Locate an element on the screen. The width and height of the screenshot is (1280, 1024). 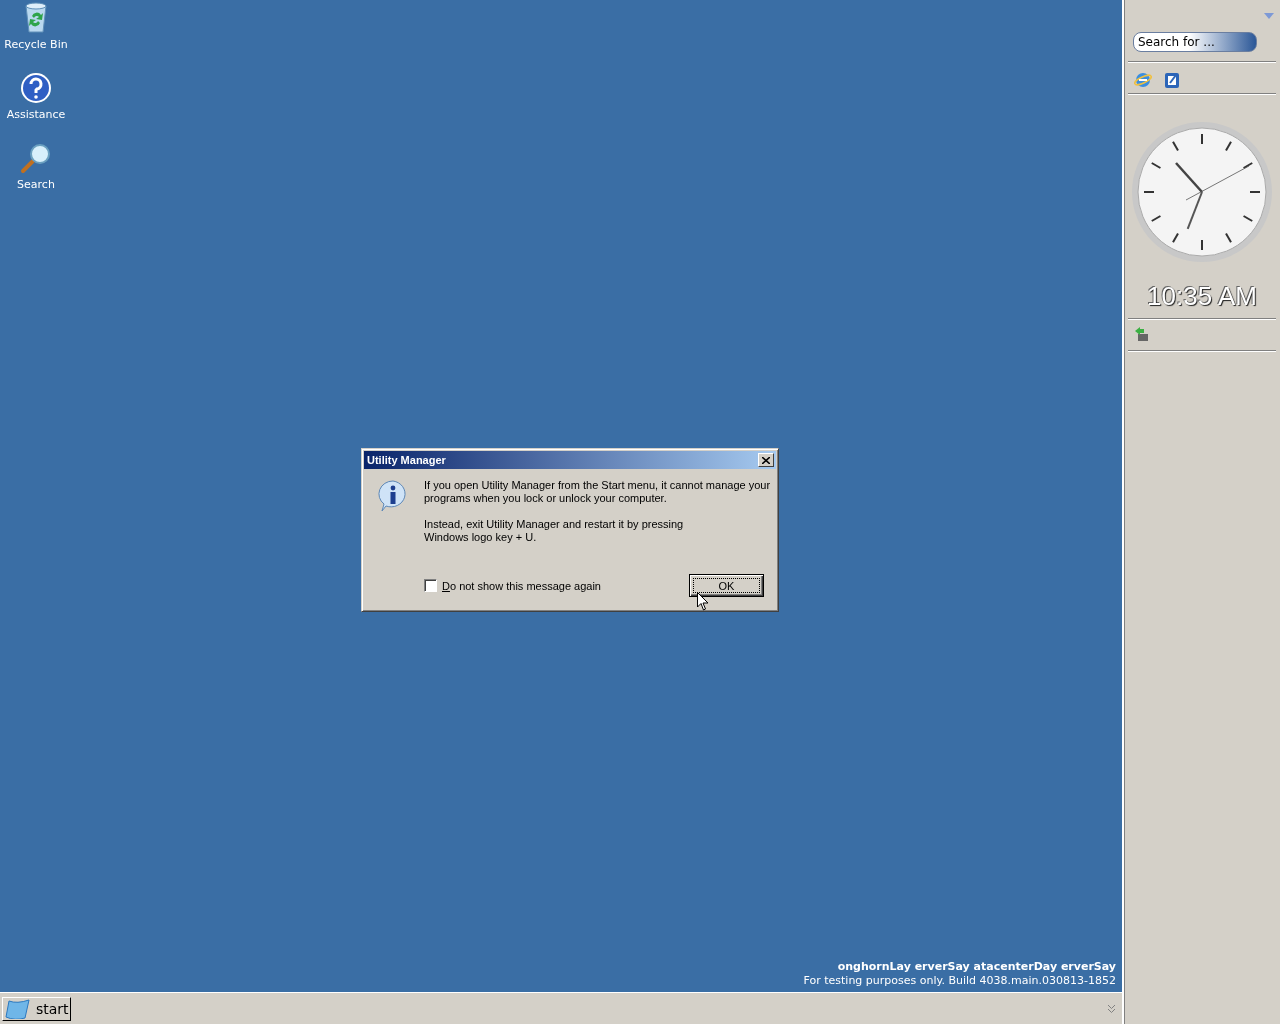
search-icon is located at coordinates (36, 158).